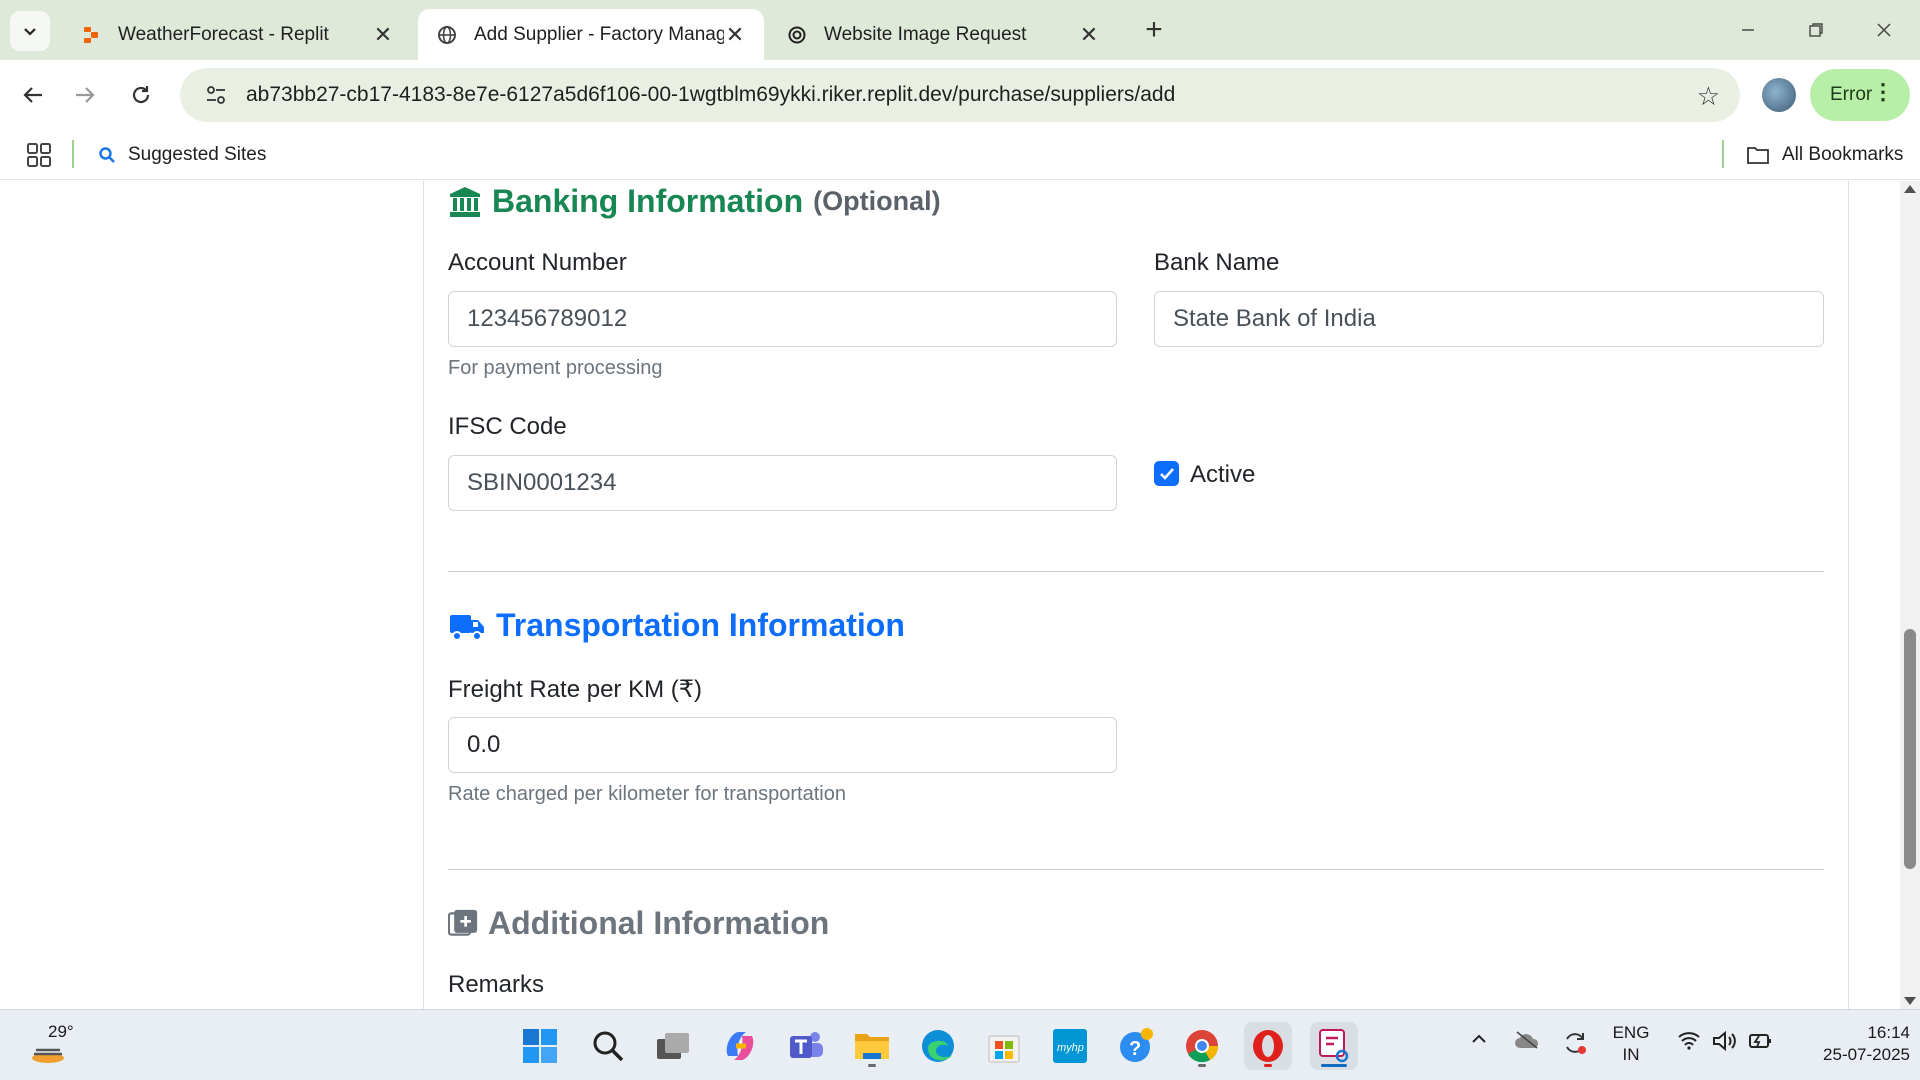 This screenshot has width=1920, height=1080. I want to click on weather-widget: 29°, so click(68, 1045).